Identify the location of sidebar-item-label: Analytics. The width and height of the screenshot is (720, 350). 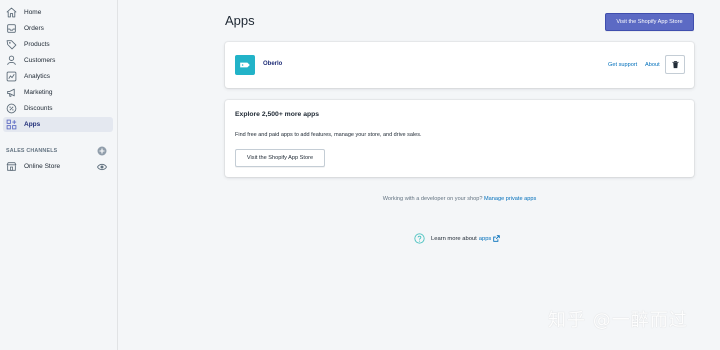
(37, 76).